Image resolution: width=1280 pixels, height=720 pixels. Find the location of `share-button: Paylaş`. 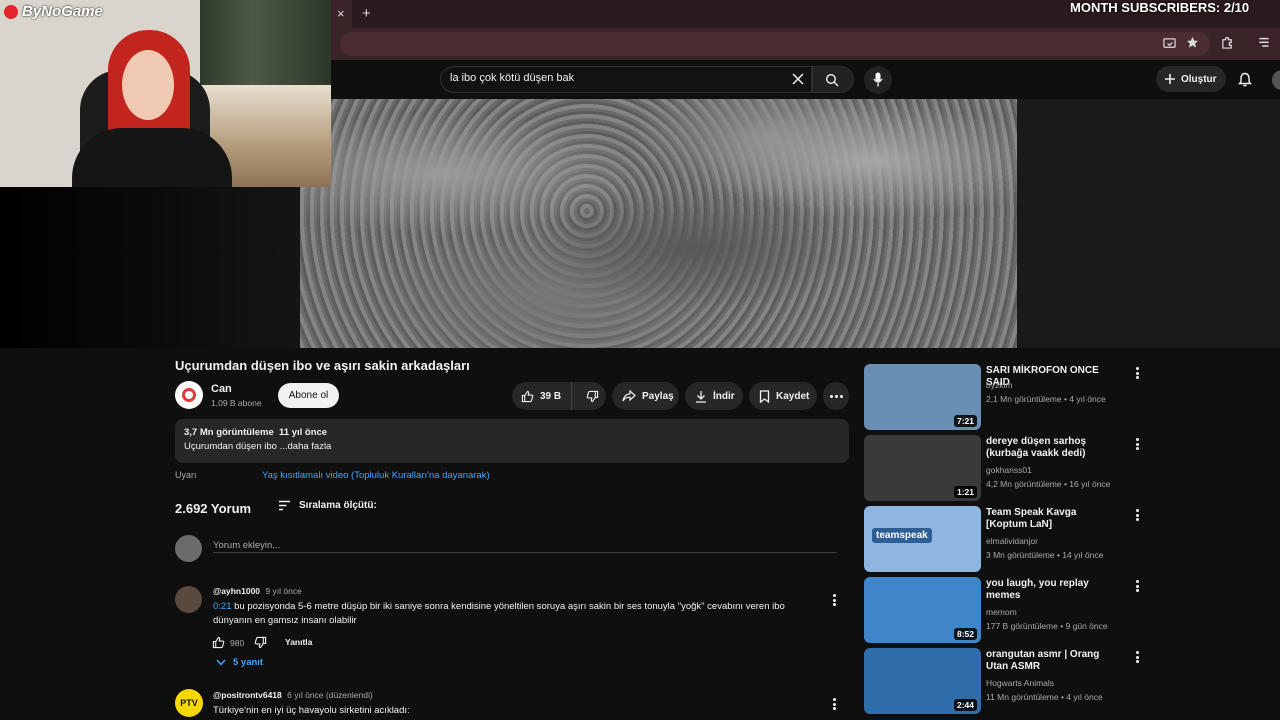

share-button: Paylaş is located at coordinates (645, 396).